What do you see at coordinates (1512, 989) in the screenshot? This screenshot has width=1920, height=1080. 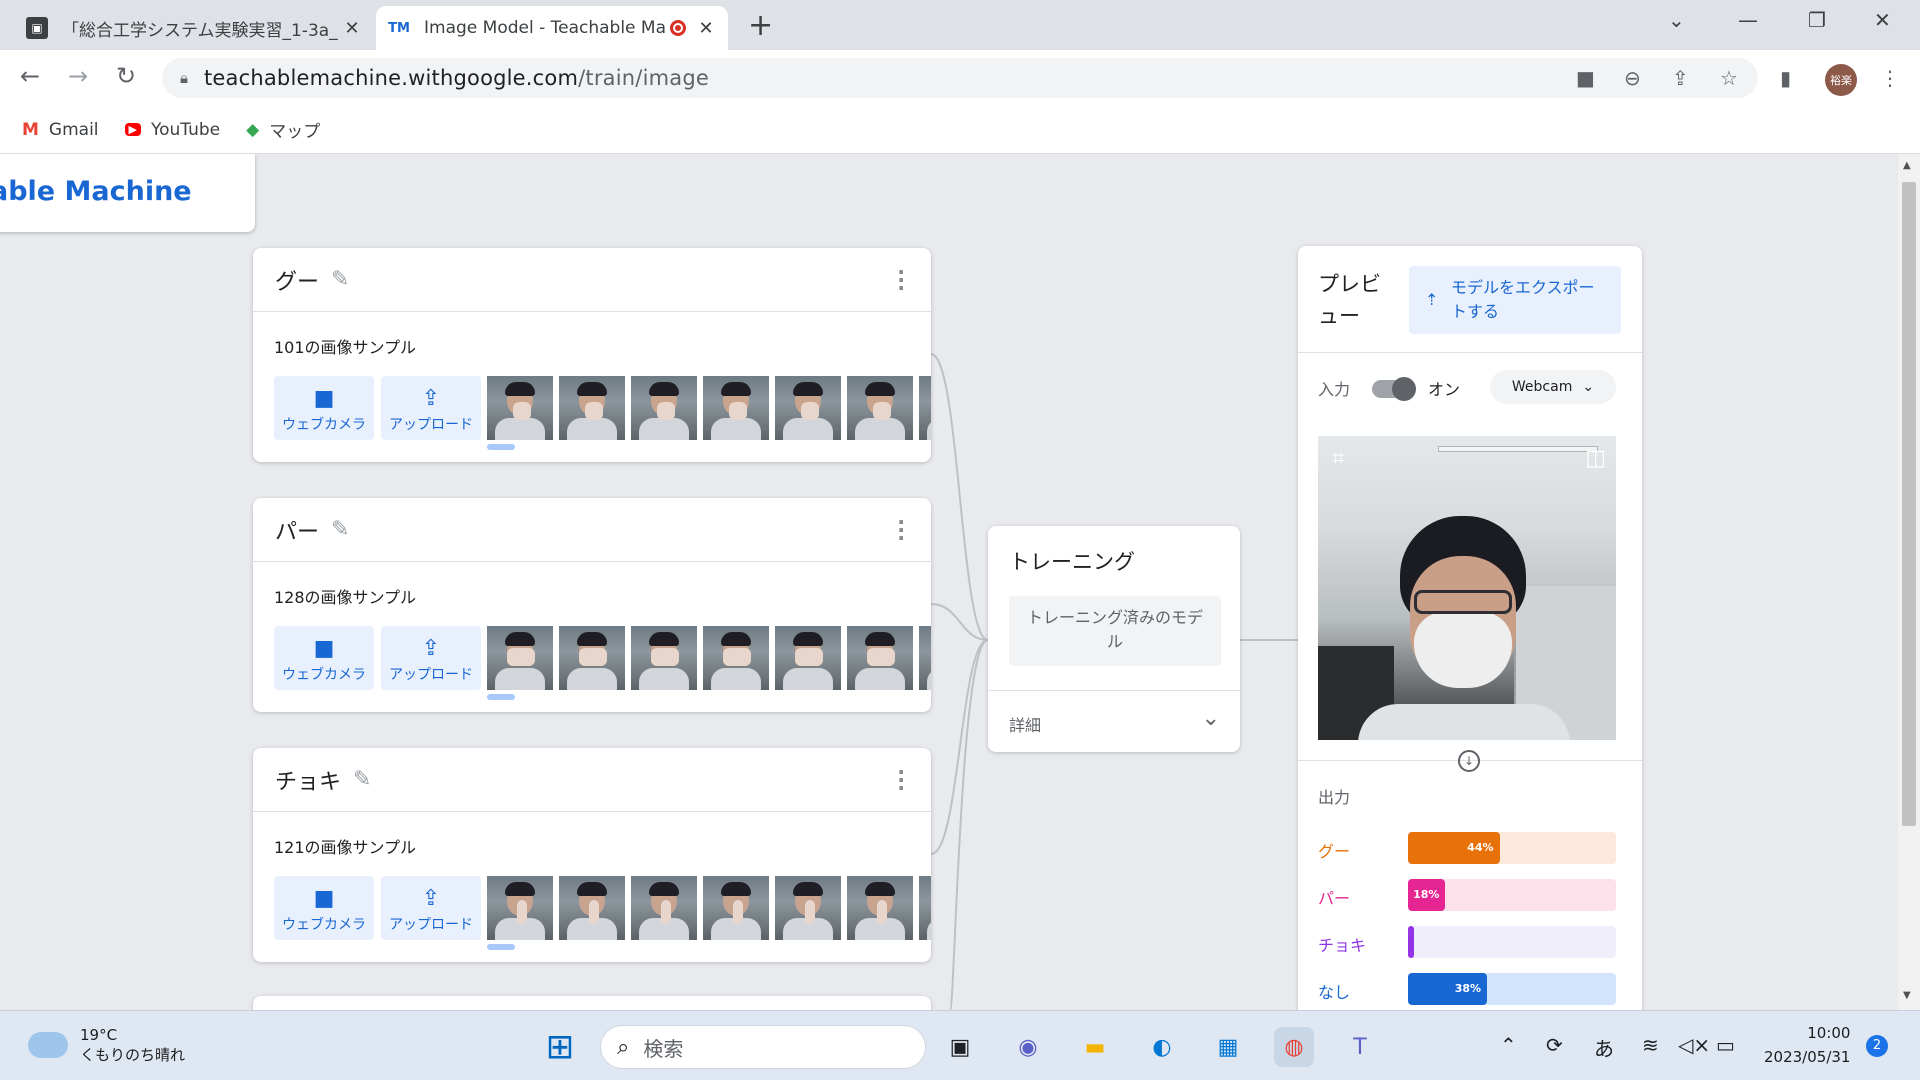 I see `confidence-bar: 38%` at bounding box center [1512, 989].